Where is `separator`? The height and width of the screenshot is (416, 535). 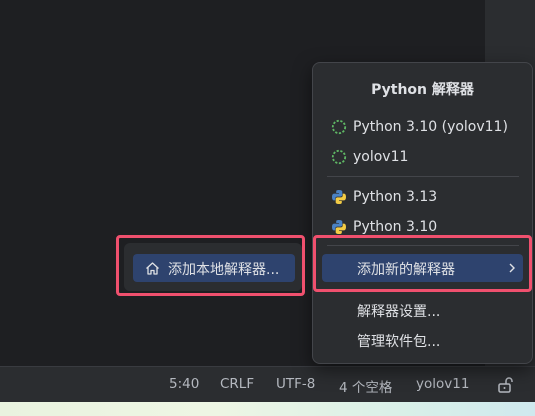
separator is located at coordinates (423, 176).